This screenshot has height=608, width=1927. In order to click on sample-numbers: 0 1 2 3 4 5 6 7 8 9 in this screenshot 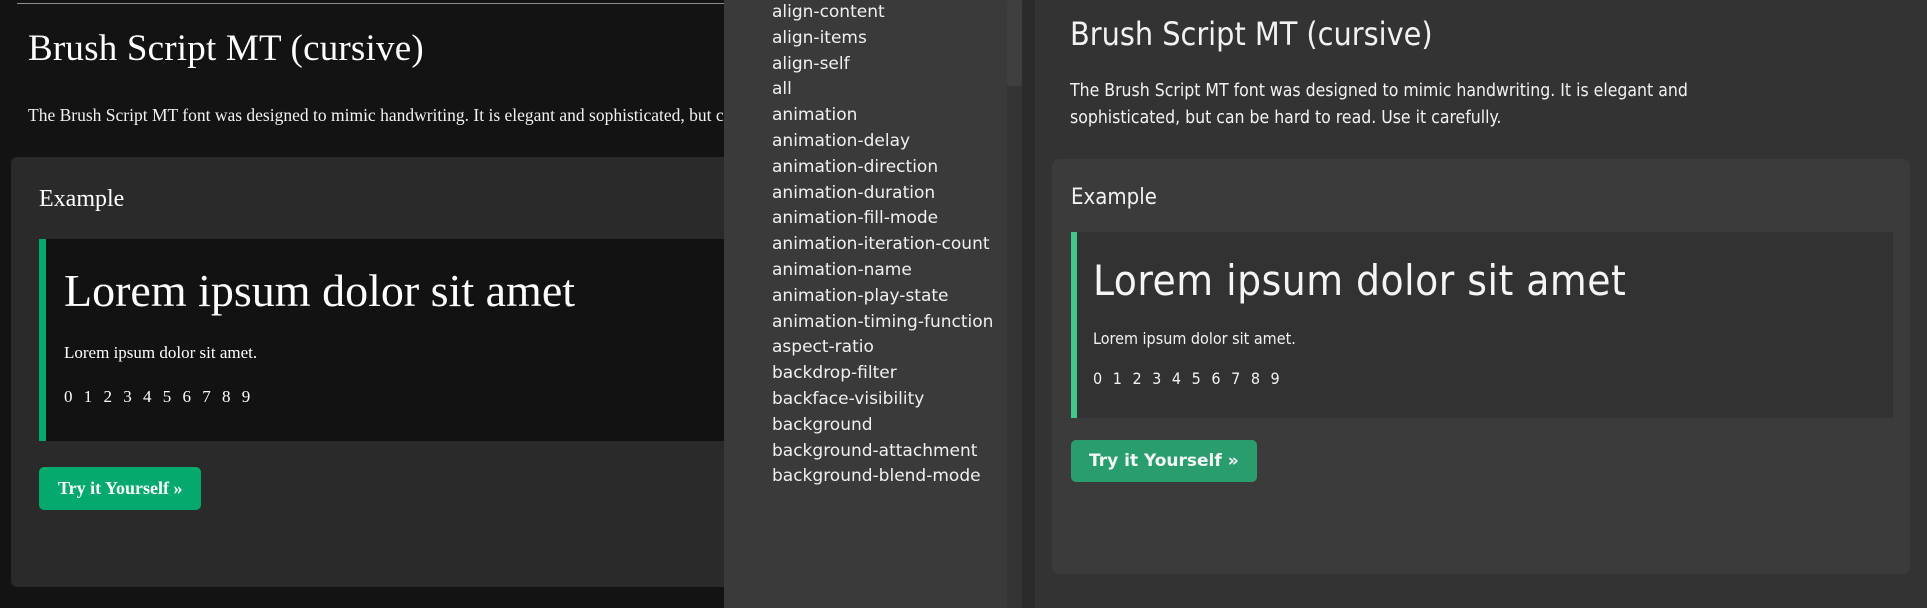, I will do `click(159, 397)`.